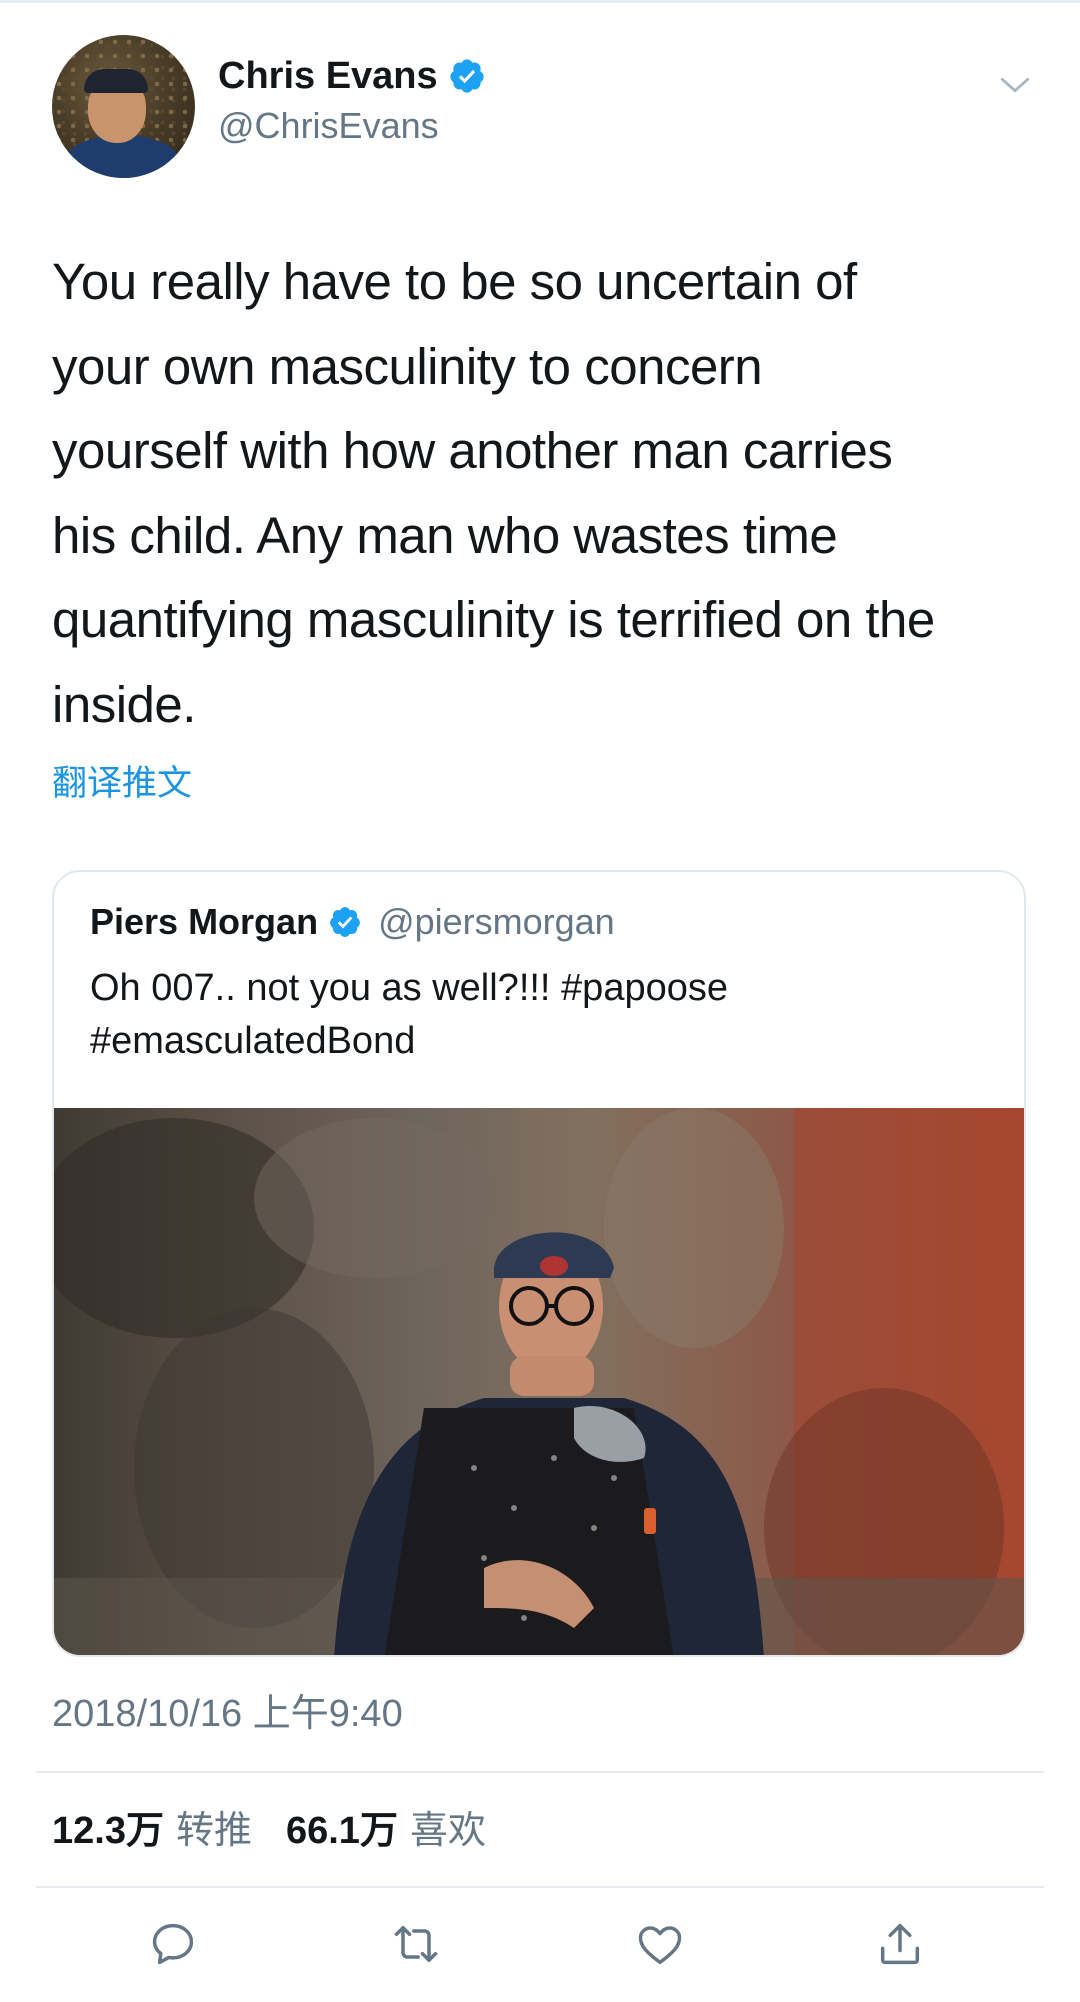  I want to click on reply-icon, so click(173, 1944).